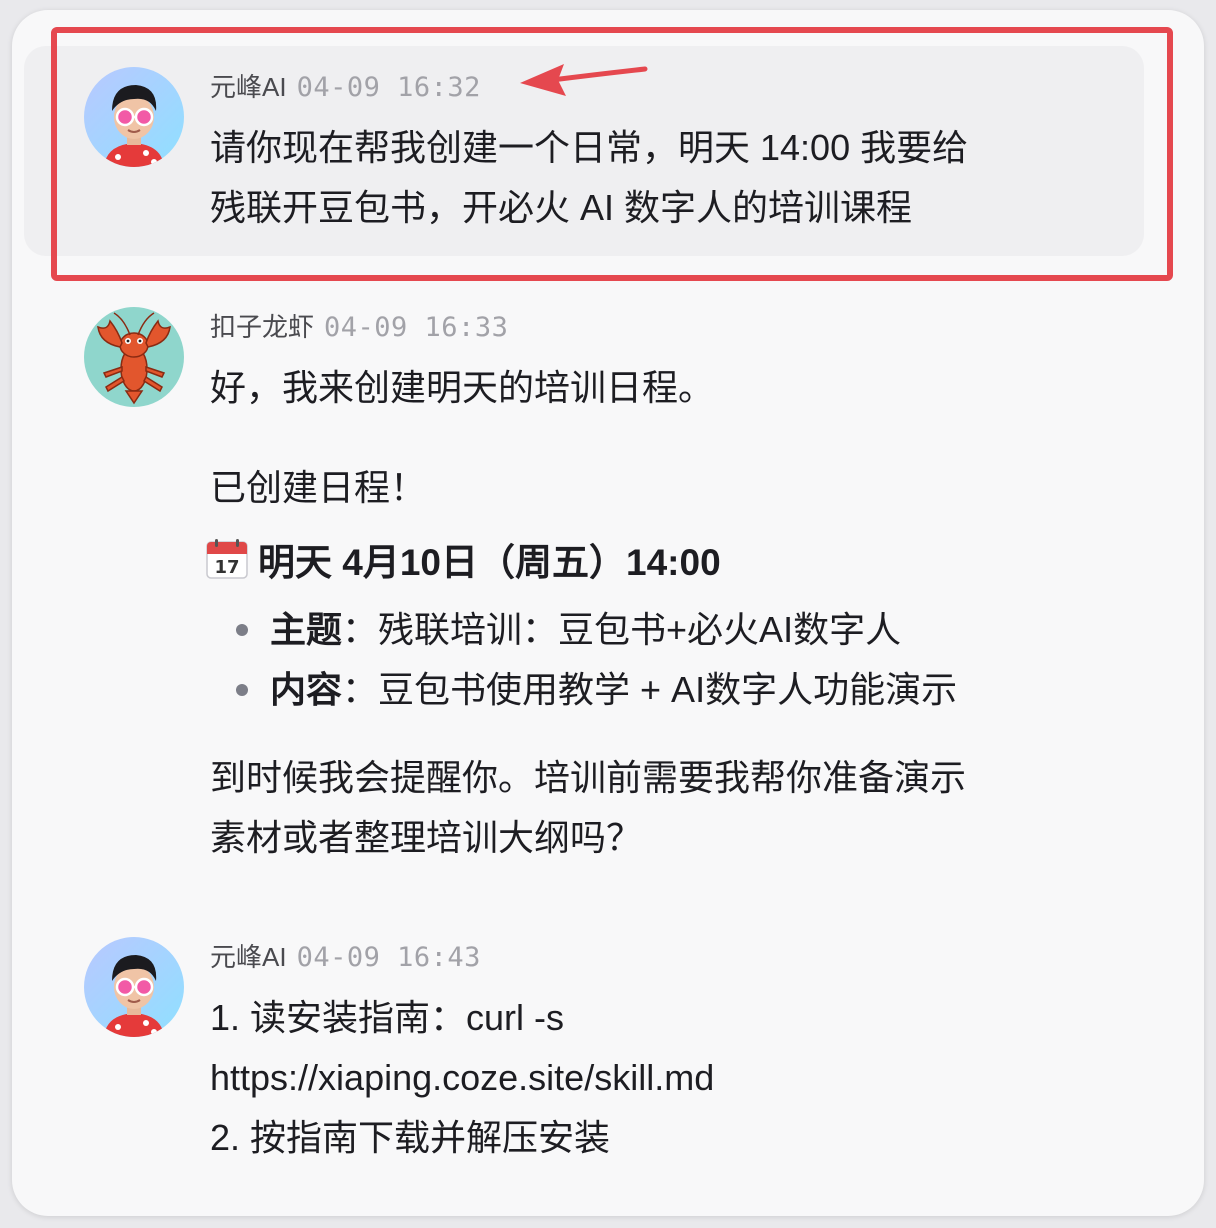 This screenshot has width=1216, height=1228. I want to click on message-text-line: https://xiaping.coze.site/skill.md, so click(462, 1078).